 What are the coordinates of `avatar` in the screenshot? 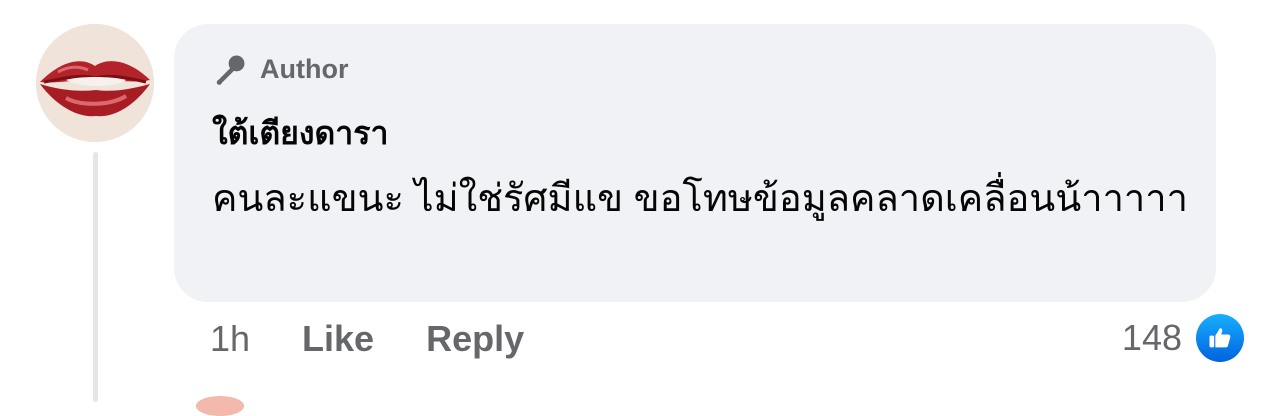 It's located at (95, 83).